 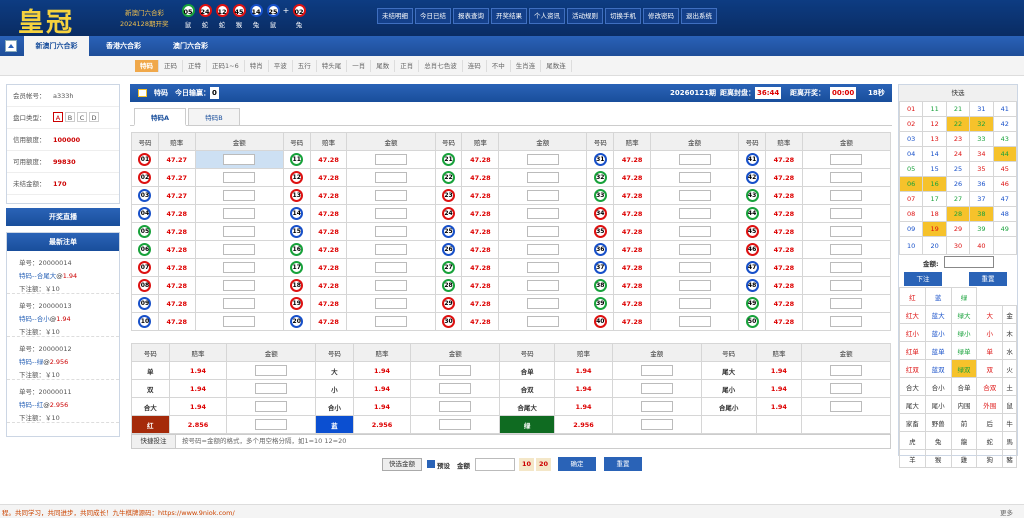 I want to click on group-option: 土, so click(x=1009, y=386).